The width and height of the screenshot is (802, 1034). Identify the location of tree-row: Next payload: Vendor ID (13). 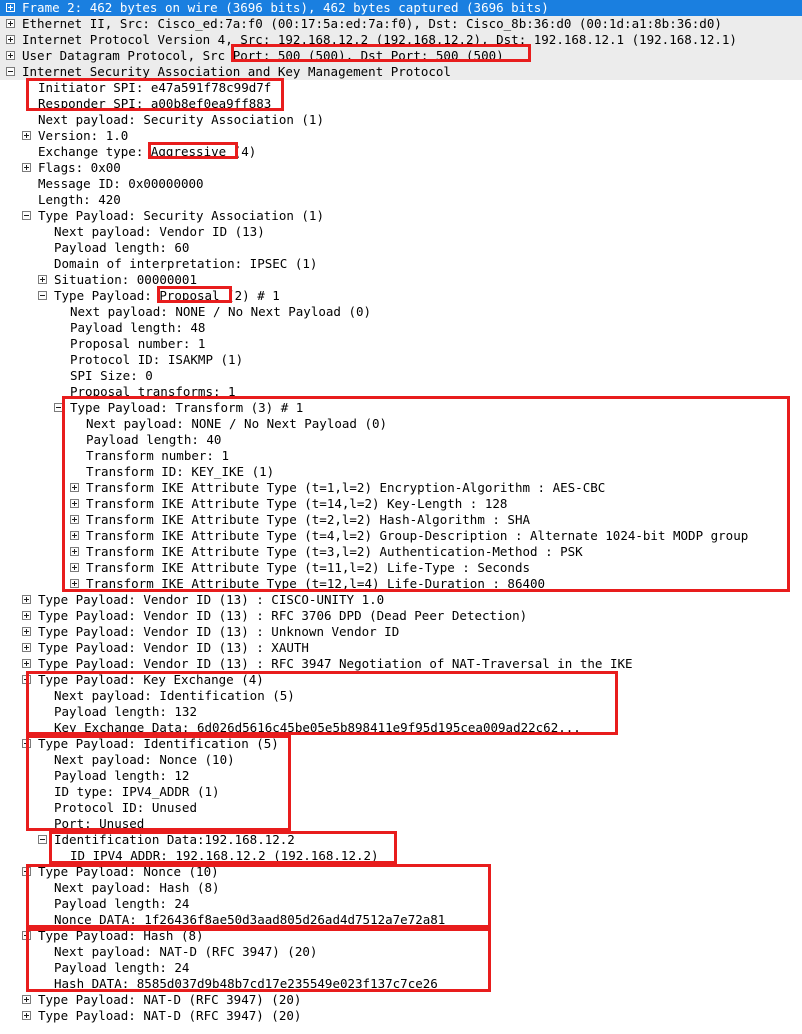
(401, 232).